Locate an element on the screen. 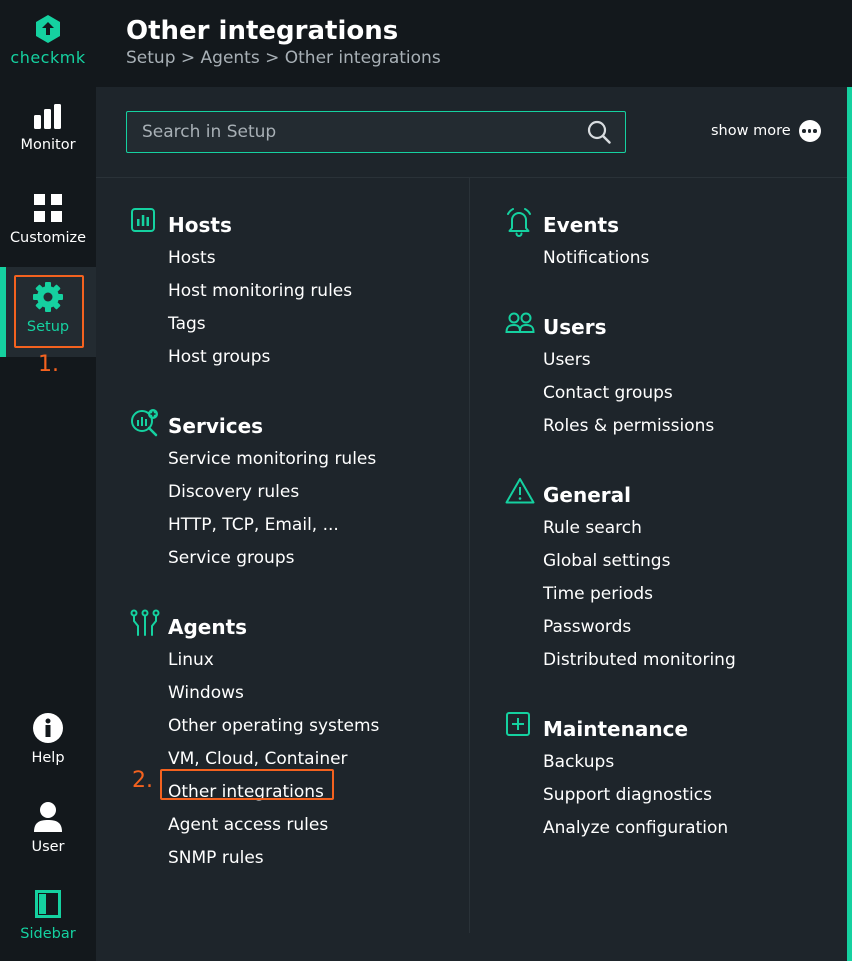  menu-item-linux: Linux is located at coordinates (254, 666).